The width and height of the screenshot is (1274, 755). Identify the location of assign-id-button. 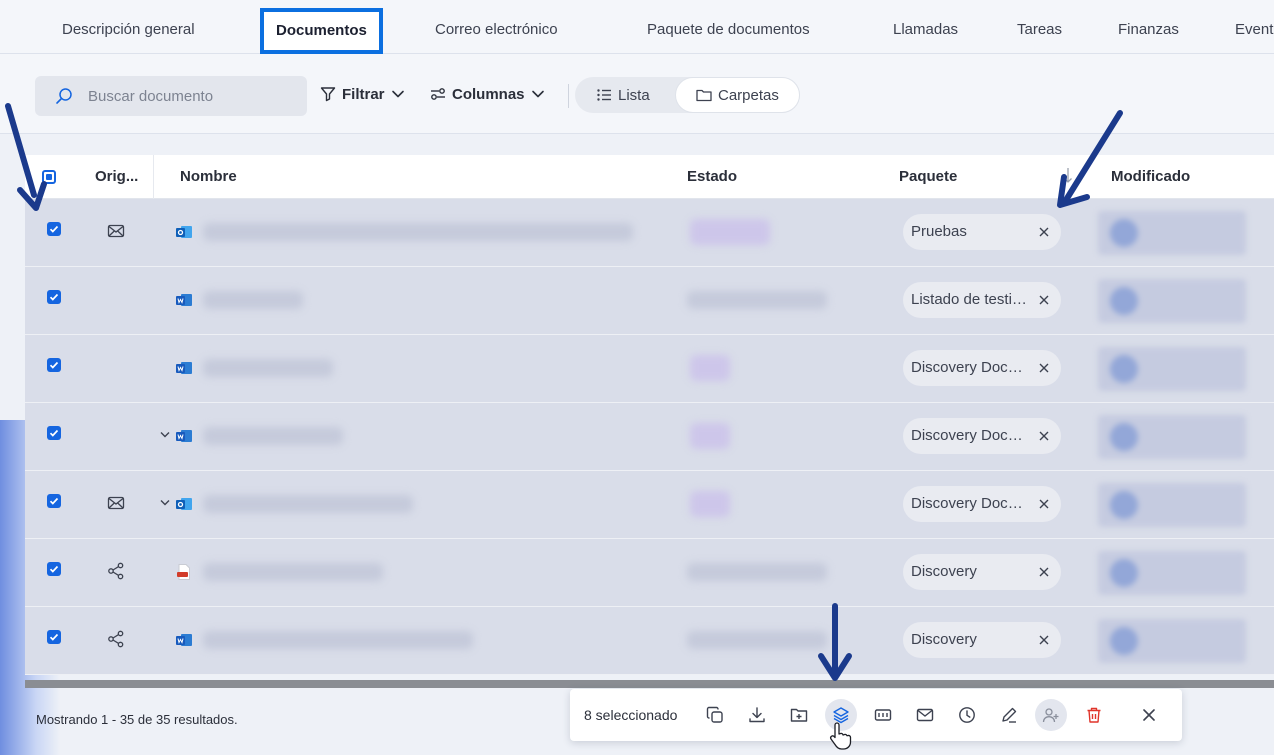
(883, 715).